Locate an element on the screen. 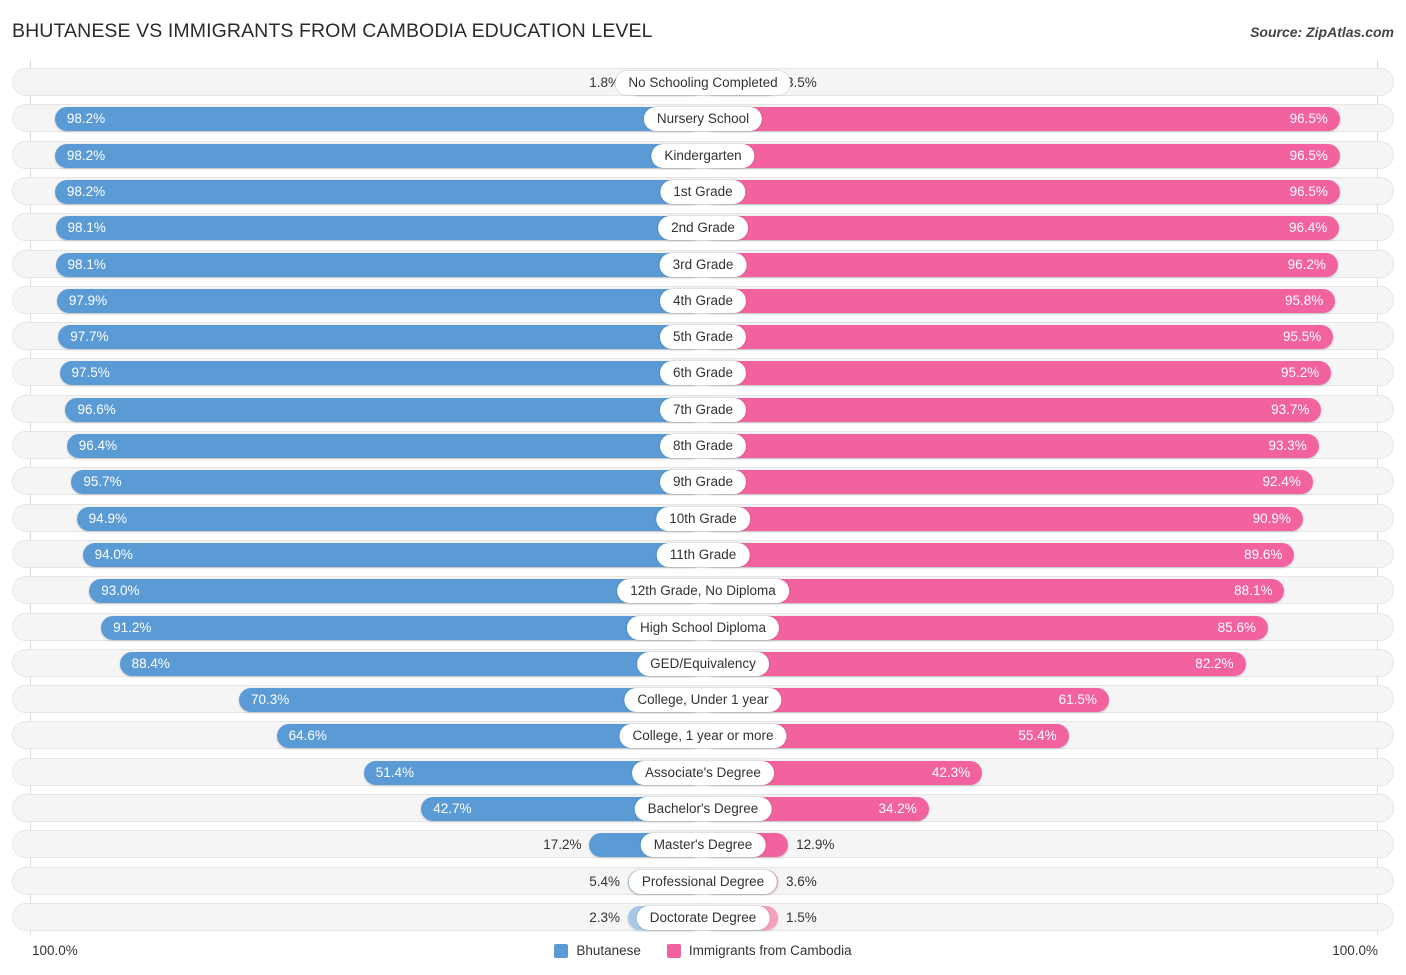 The image size is (1406, 975). legend-item-bhutanese: Bhutanese is located at coordinates (597, 950).